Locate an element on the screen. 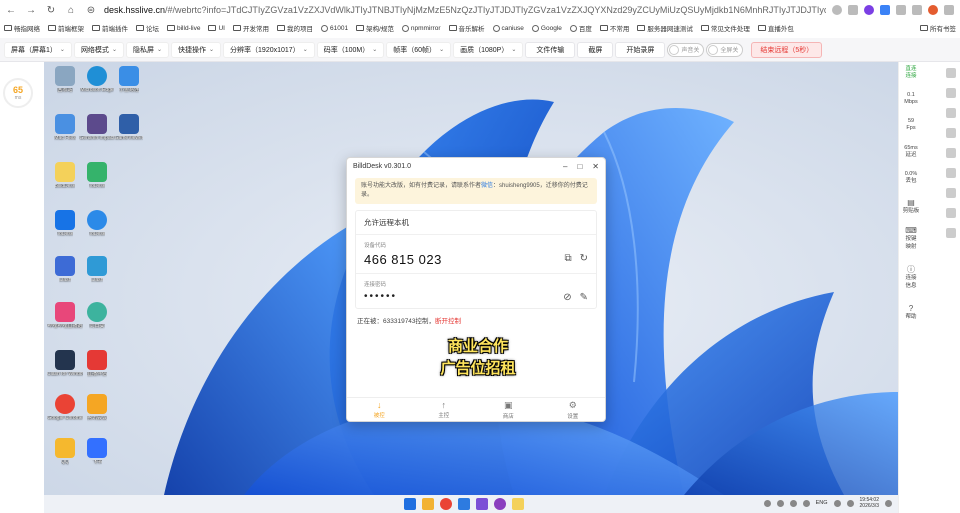 The width and height of the screenshot is (960, 513). bookmark-item: 开发常用 is located at coordinates (250, 28).